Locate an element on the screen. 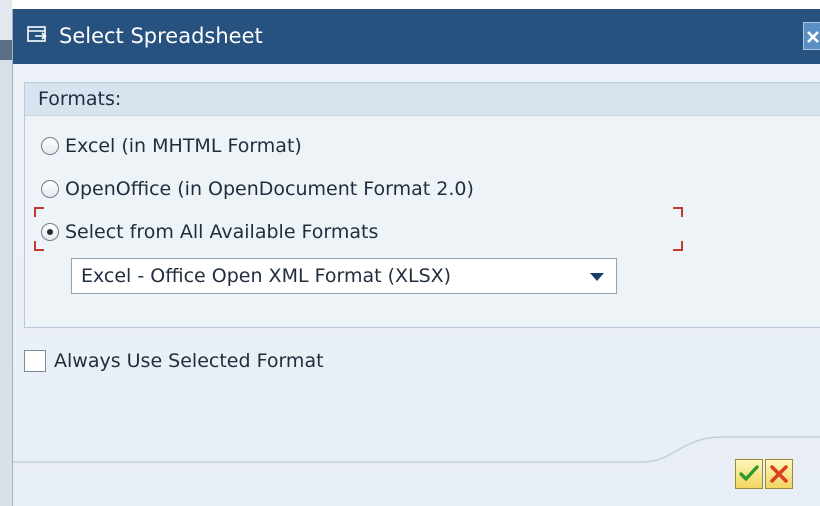 The height and width of the screenshot is (506, 820). always-use-checkbox is located at coordinates (35, 361).